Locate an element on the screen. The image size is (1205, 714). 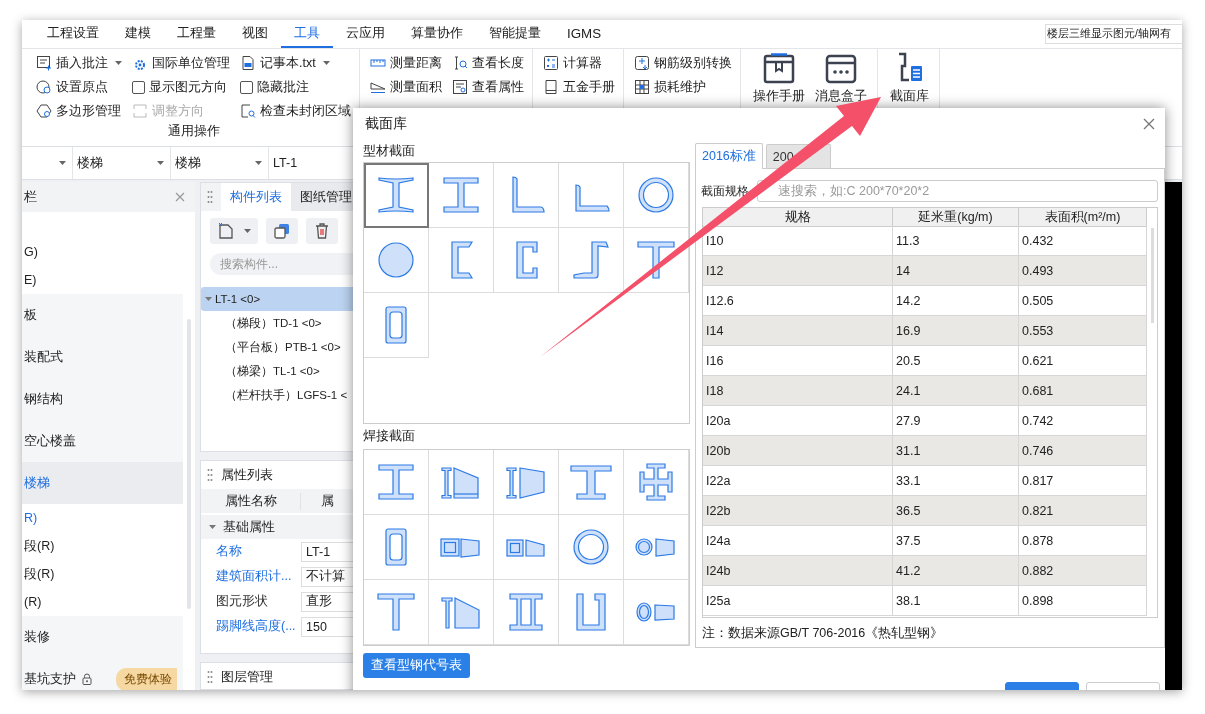
ribbon-button: 钢筋级别转换 is located at coordinates (683, 63).